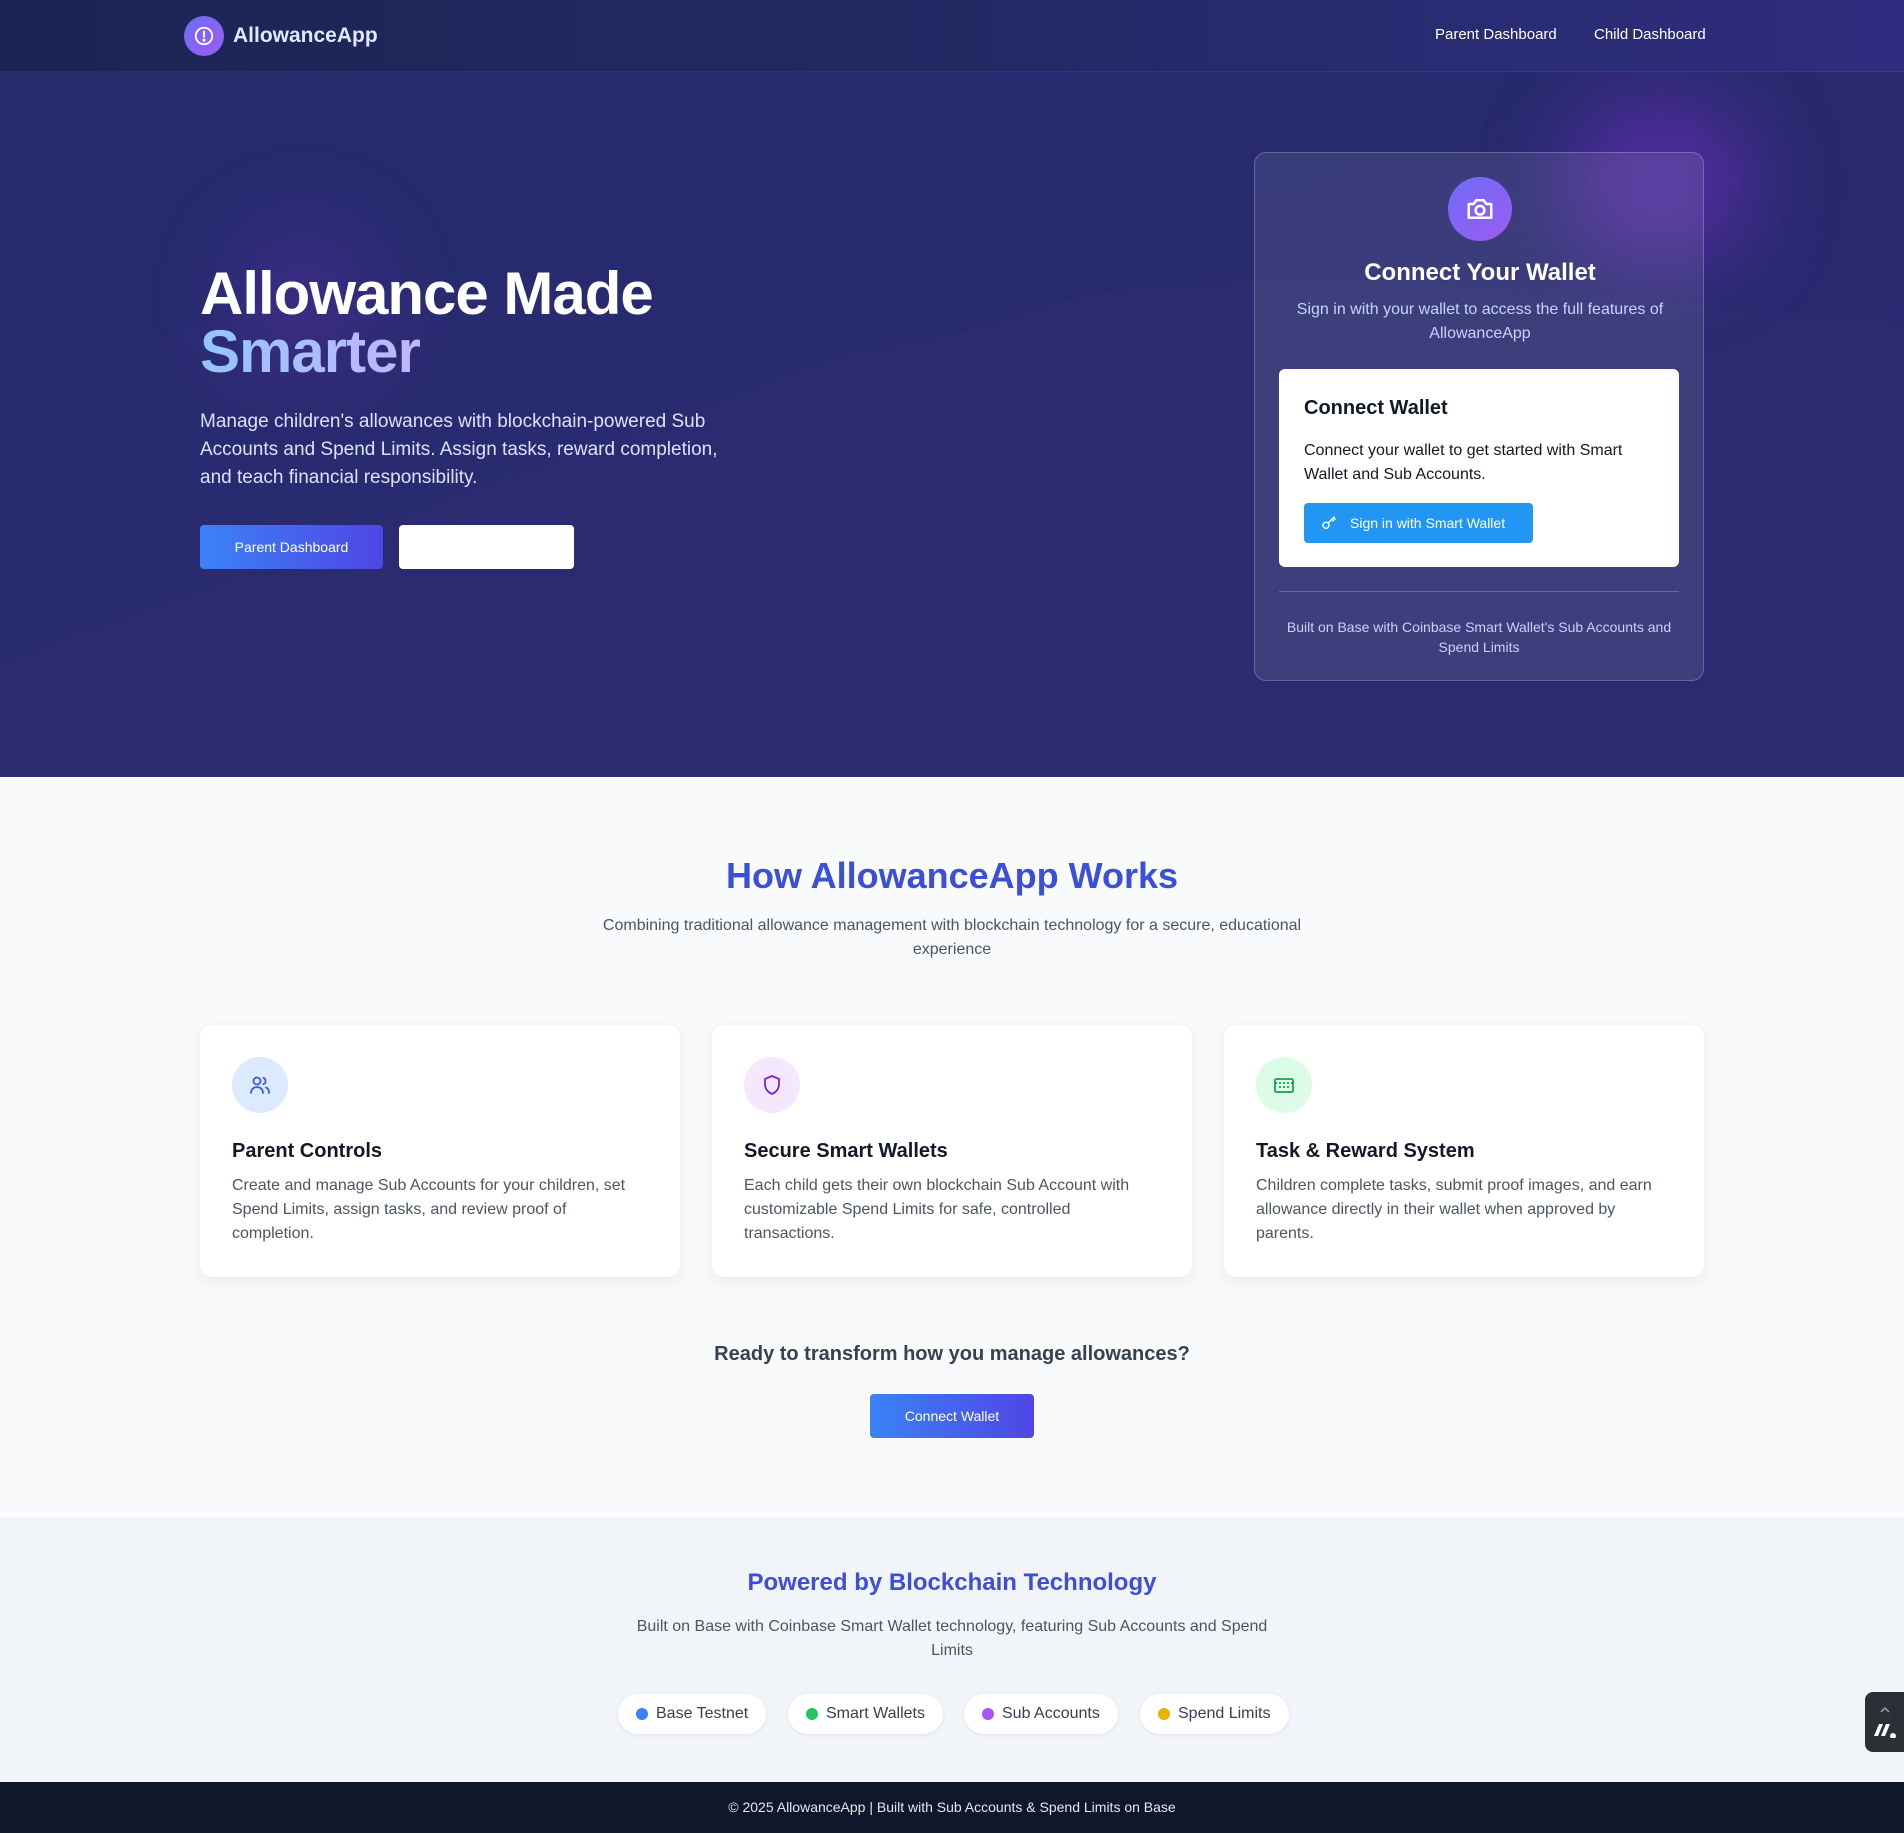  Describe the element at coordinates (846, 1151) in the screenshot. I see `feature-title: Secure Smart Wallets` at that location.